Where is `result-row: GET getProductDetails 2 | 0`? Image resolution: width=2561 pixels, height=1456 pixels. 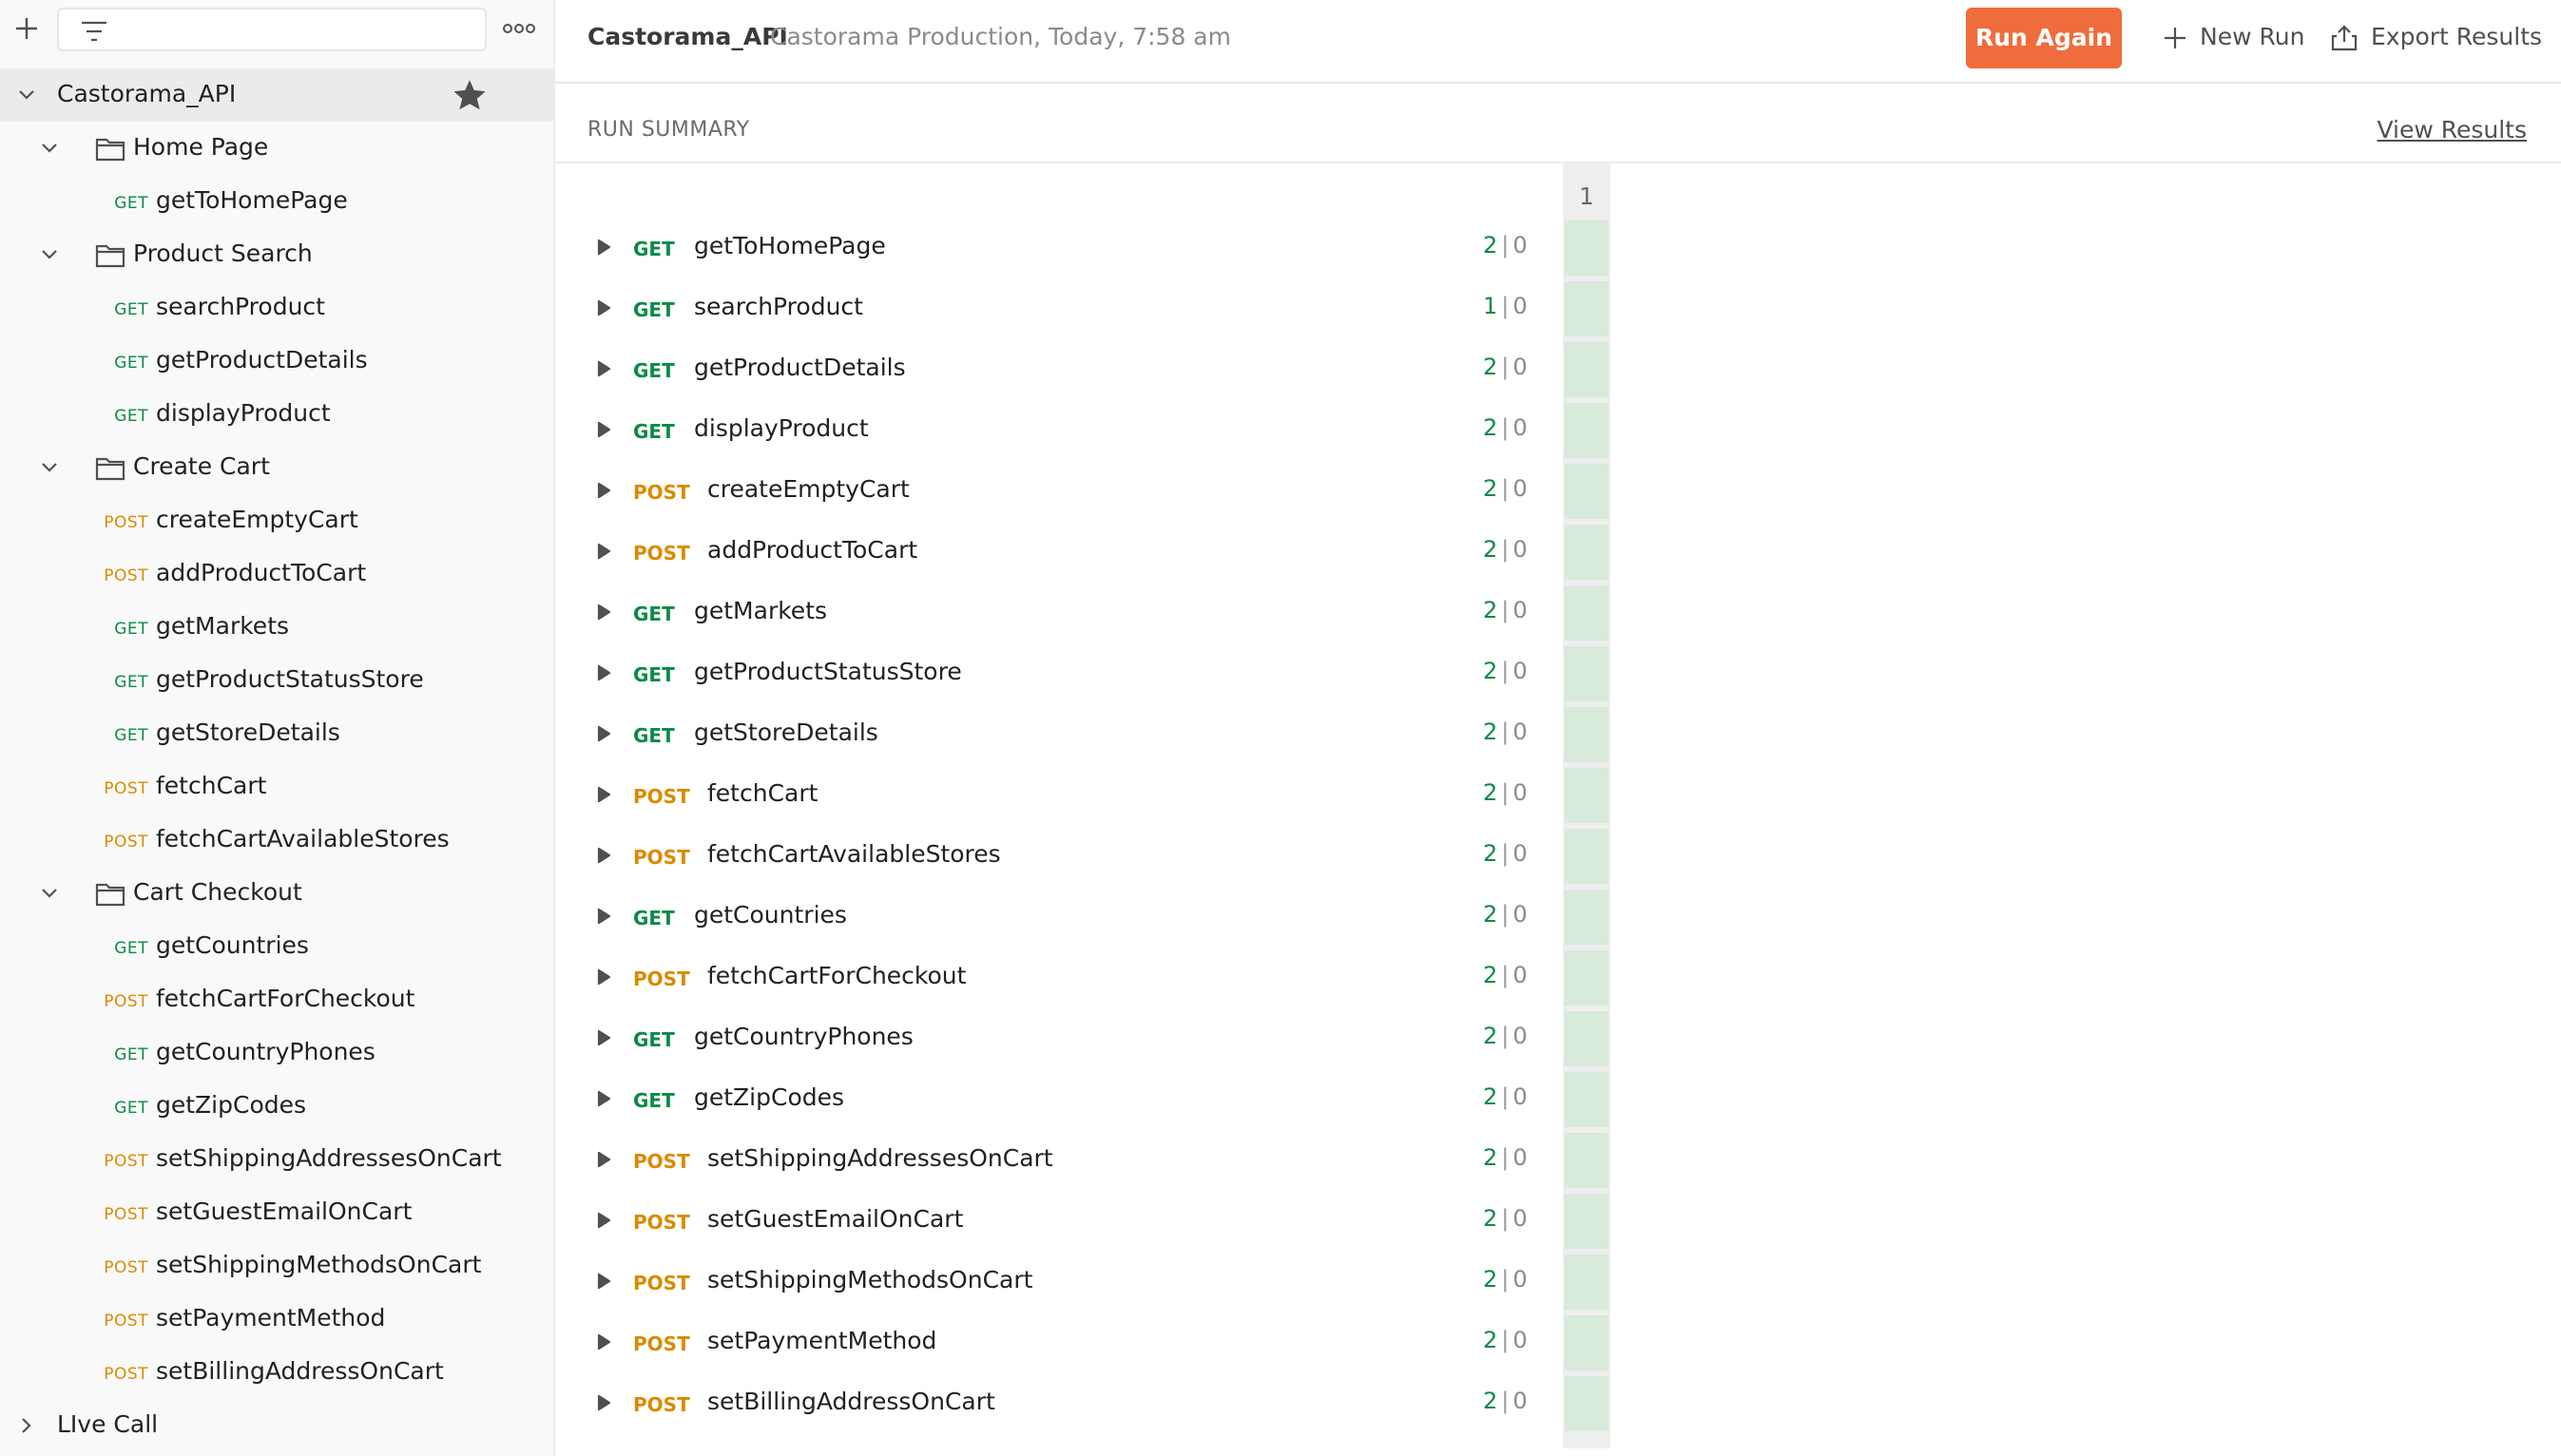 result-row: GET getProductDetails 2 | 0 is located at coordinates (1082, 368).